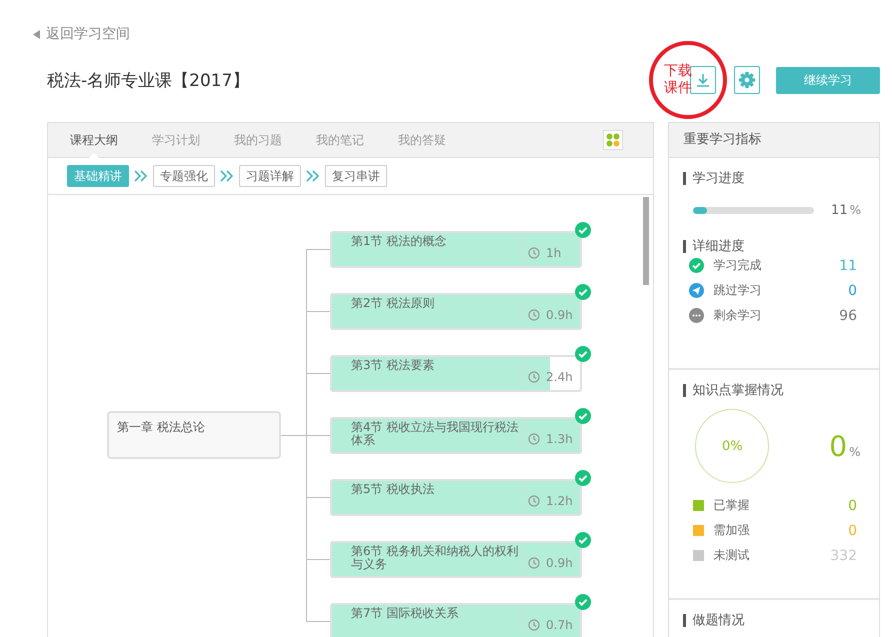 The image size is (892, 637). I want to click on settings-icon, so click(747, 80).